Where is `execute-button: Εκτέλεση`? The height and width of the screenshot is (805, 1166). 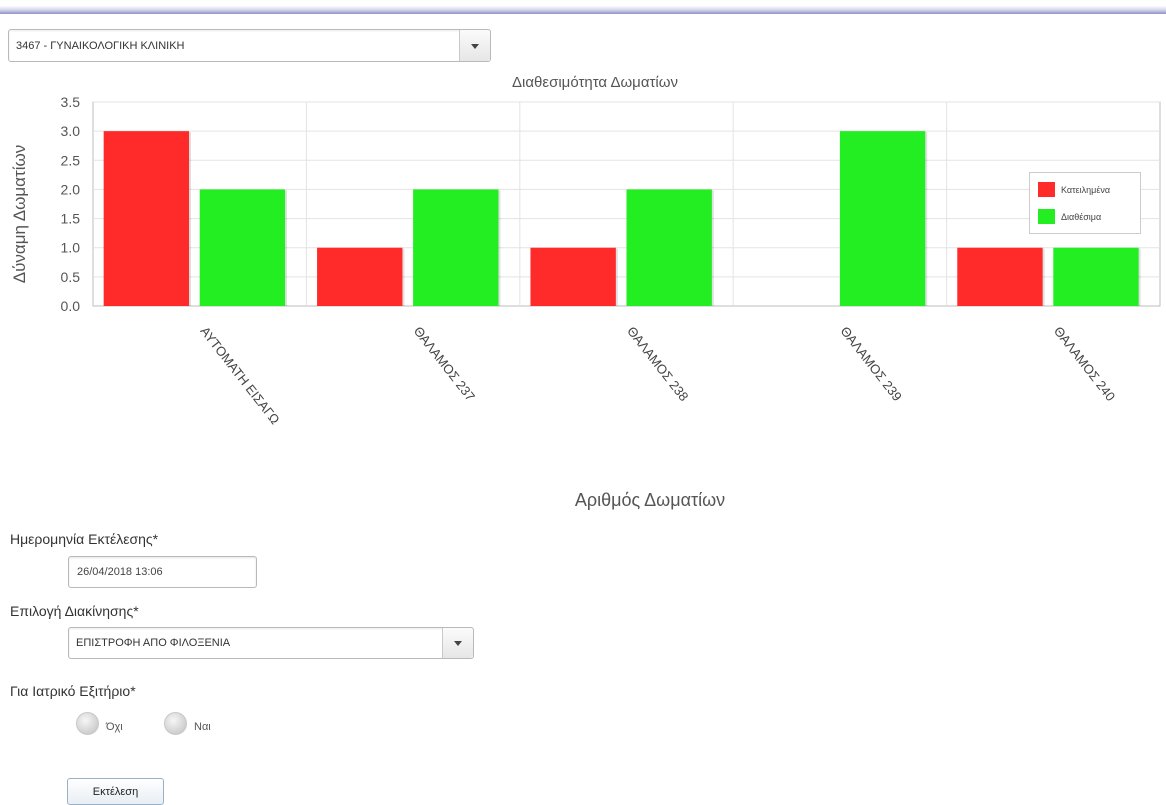
execute-button: Εκτέλεση is located at coordinates (115, 791).